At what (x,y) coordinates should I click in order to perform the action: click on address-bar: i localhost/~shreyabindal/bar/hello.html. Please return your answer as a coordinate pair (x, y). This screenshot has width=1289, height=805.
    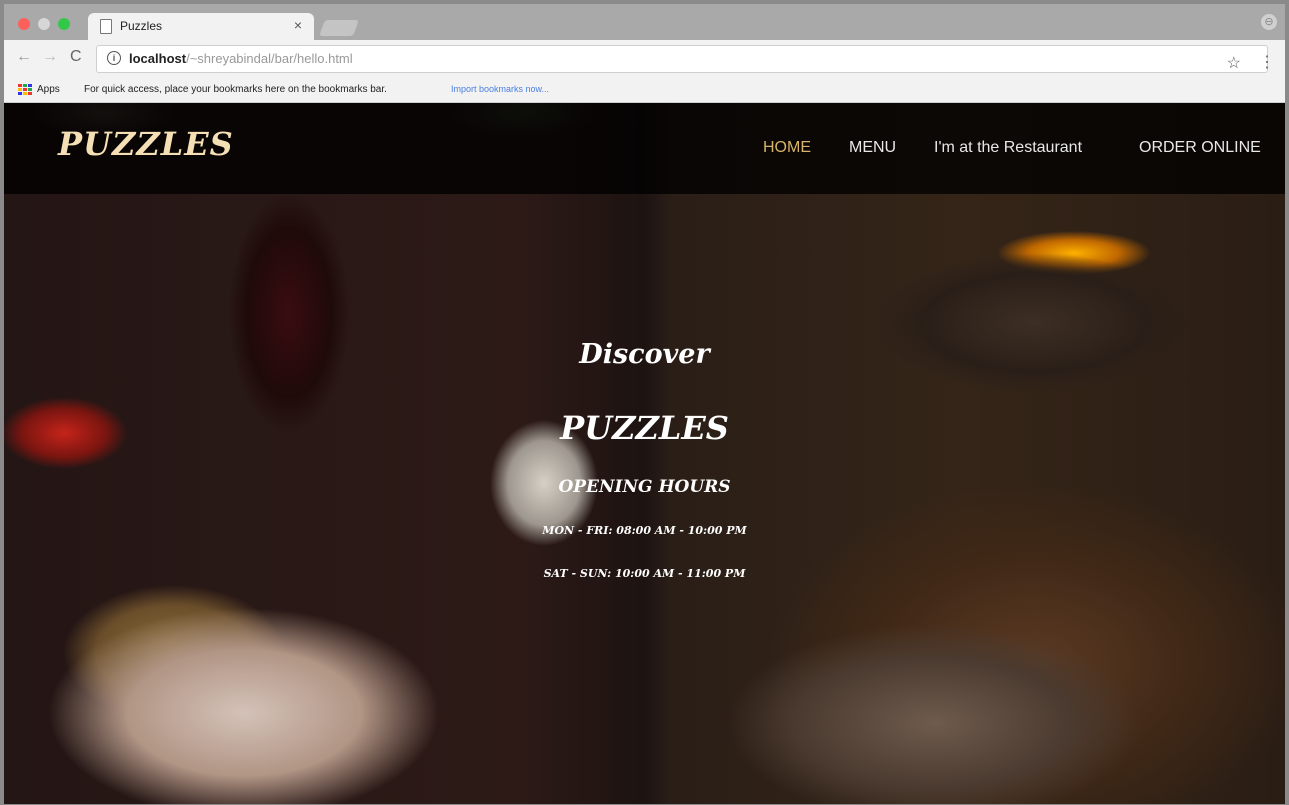
    Looking at the image, I should click on (682, 59).